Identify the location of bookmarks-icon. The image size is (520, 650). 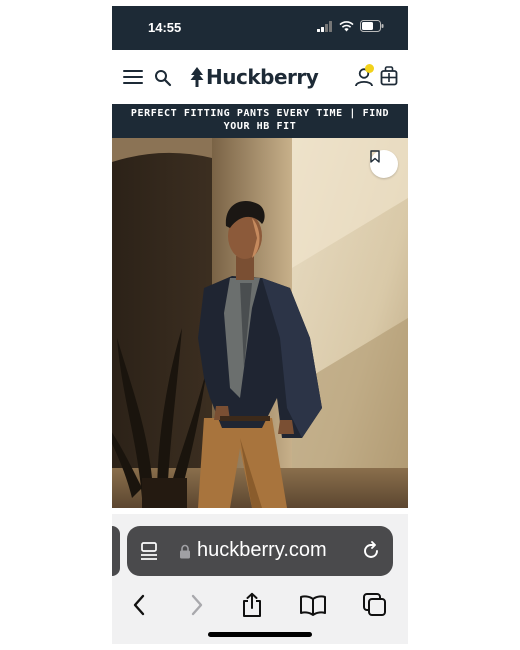
(313, 605).